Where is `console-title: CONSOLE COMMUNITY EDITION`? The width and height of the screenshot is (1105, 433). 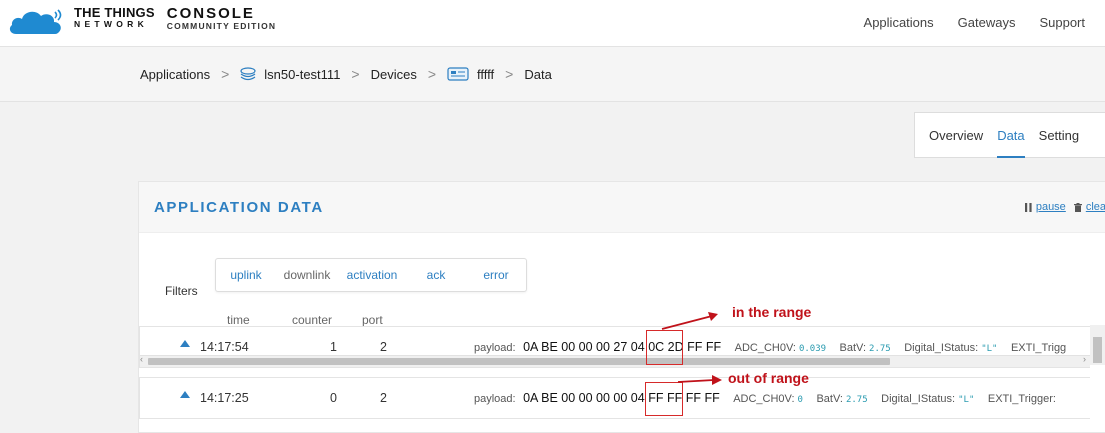
console-title: CONSOLE COMMUNITY EDITION is located at coordinates (222, 18).